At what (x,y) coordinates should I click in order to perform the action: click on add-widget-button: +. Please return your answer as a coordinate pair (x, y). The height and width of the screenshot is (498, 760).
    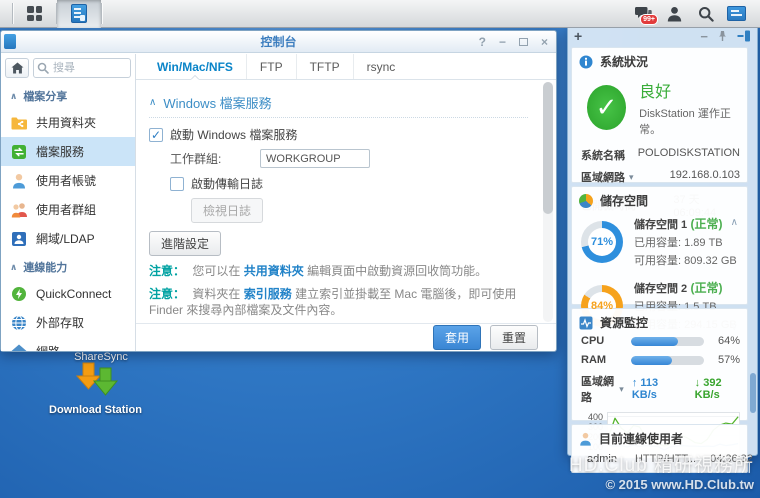
    Looking at the image, I should click on (578, 36).